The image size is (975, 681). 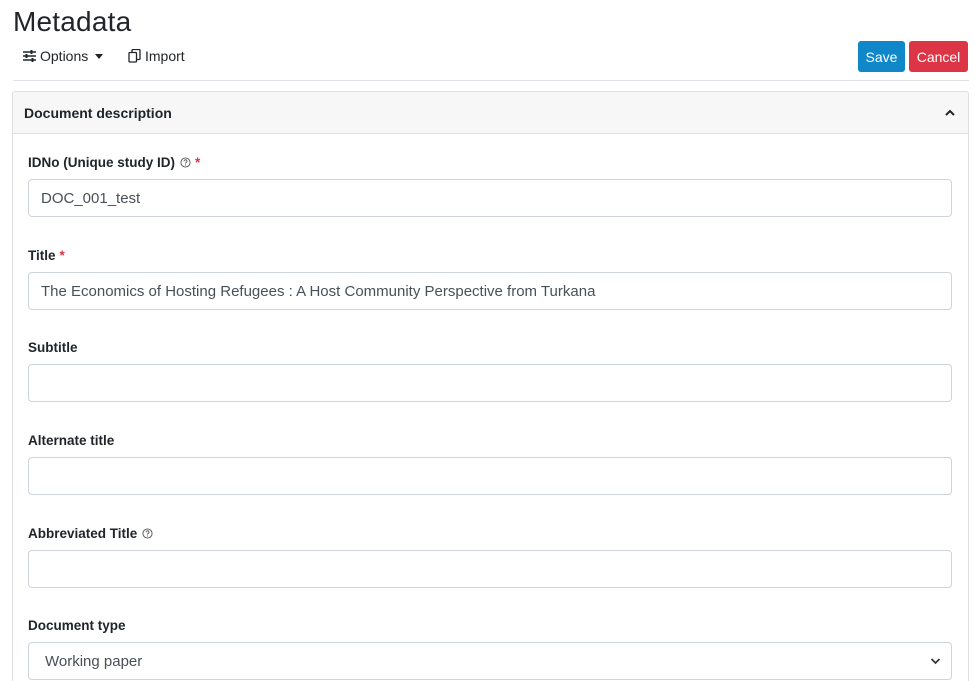 I want to click on subtitle-field: Subtitle, so click(x=490, y=370).